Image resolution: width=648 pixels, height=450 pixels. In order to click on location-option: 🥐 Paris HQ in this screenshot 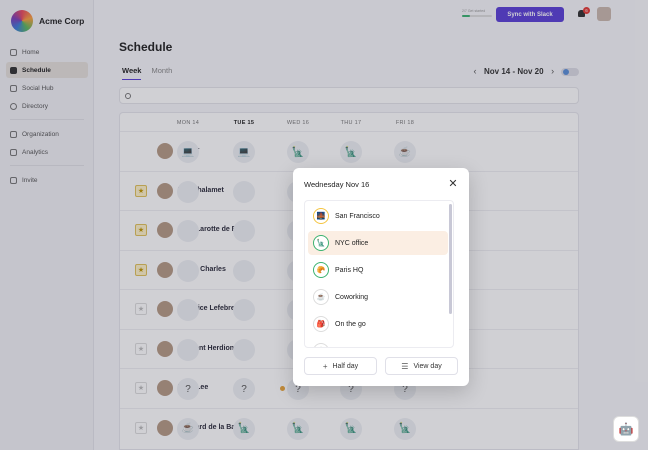, I will do `click(378, 270)`.